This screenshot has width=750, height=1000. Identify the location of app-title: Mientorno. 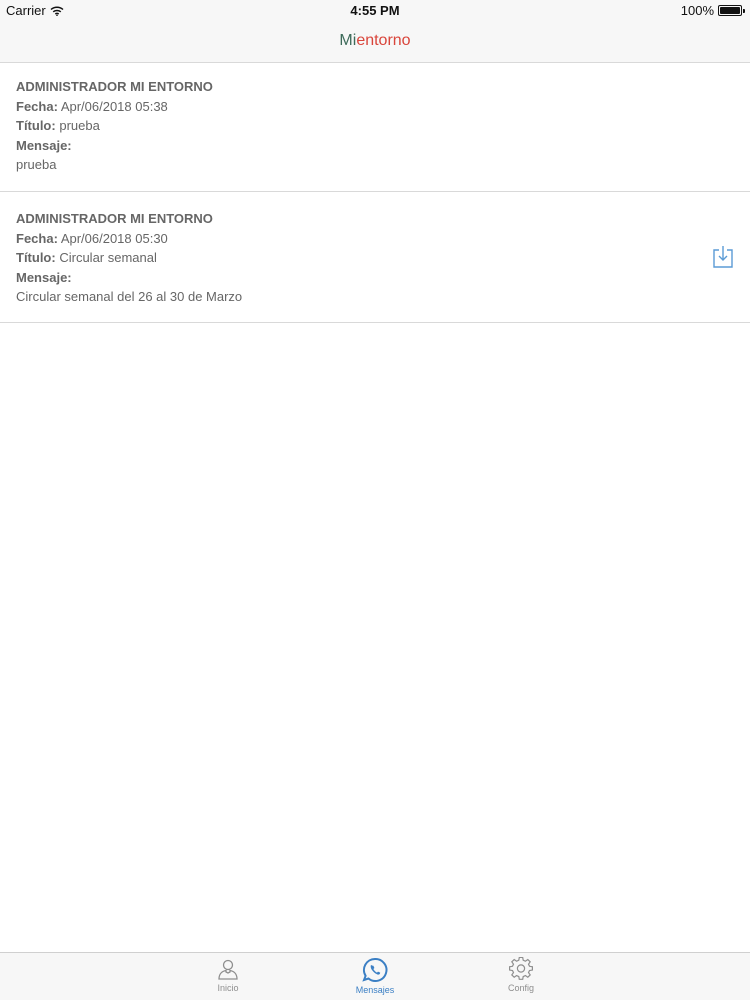
(374, 41).